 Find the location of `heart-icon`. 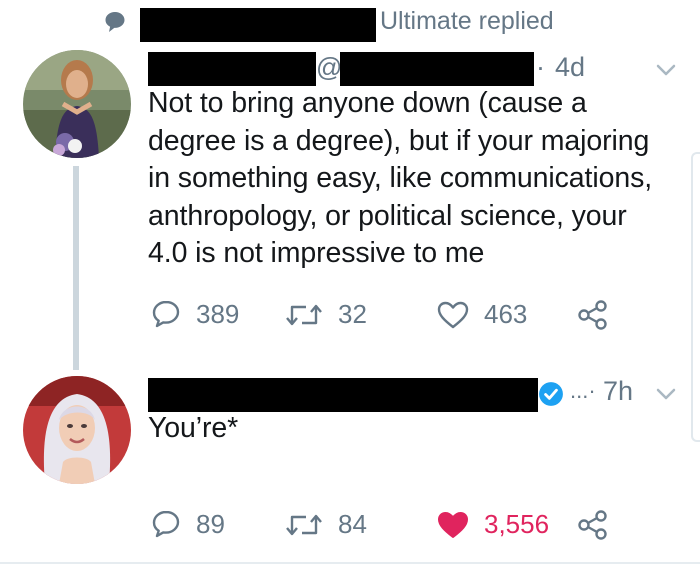

heart-icon is located at coordinates (453, 315).